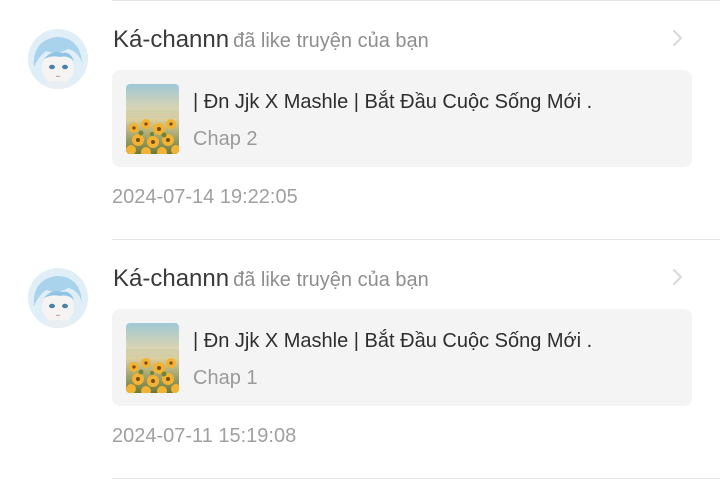 Image resolution: width=720 pixels, height=481 pixels. Describe the element at coordinates (205, 197) in the screenshot. I see `timestamp: 2024-07-14 19:22:05` at that location.